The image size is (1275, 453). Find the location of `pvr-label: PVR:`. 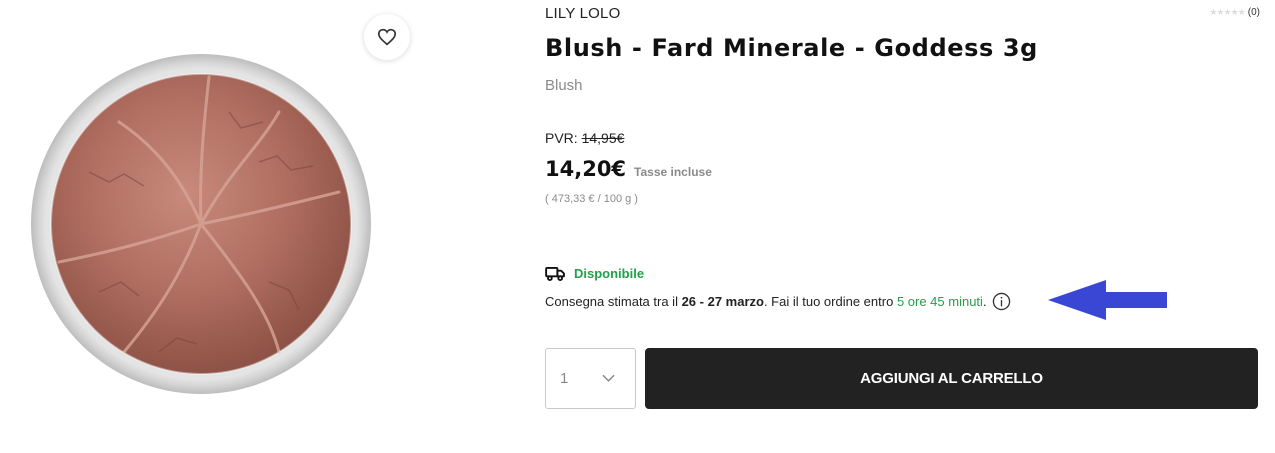

pvr-label: PVR: is located at coordinates (561, 138).